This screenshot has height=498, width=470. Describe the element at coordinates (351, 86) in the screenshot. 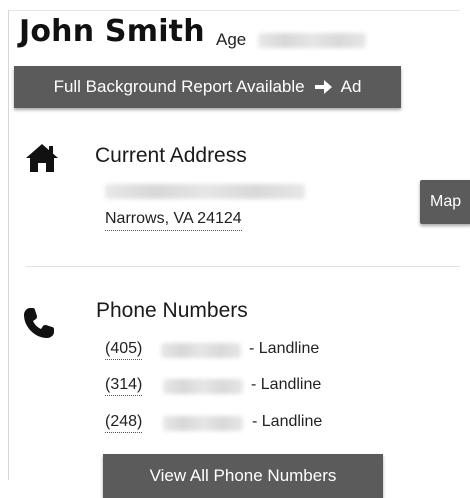

I see `report-button-ad: Ad` at that location.